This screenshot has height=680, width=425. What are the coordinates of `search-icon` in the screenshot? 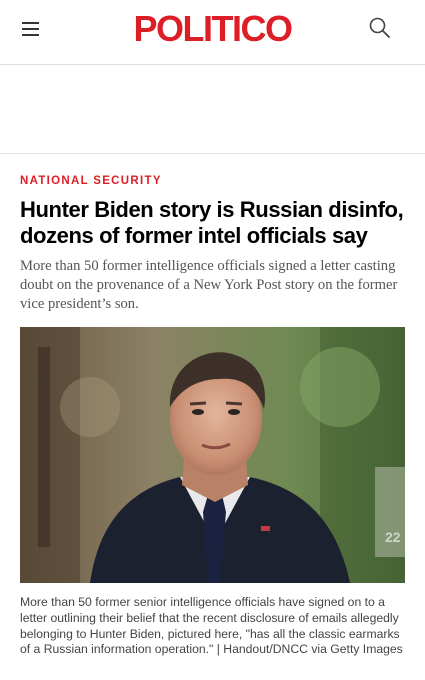 It's located at (380, 28).